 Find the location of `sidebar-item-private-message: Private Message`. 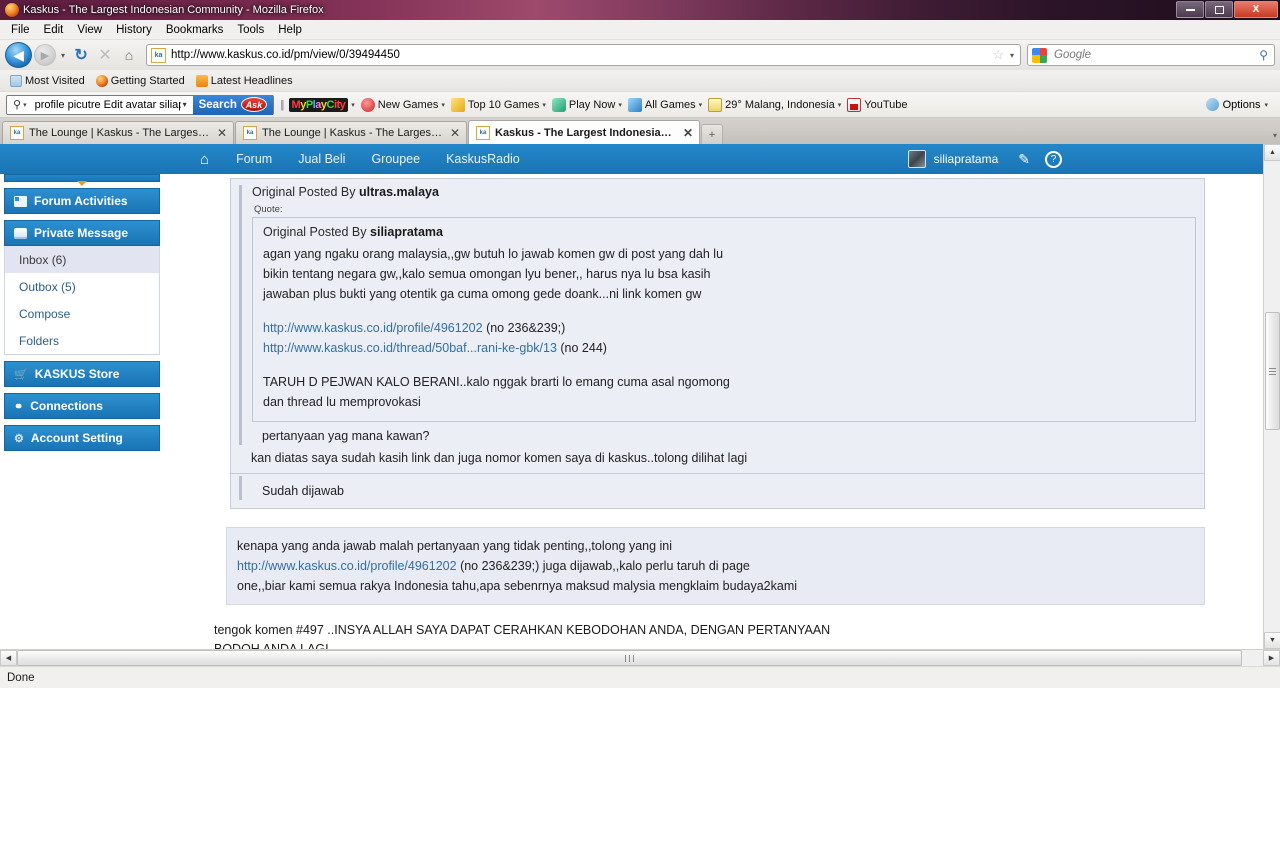

sidebar-item-private-message: Private Message is located at coordinates (82, 233).